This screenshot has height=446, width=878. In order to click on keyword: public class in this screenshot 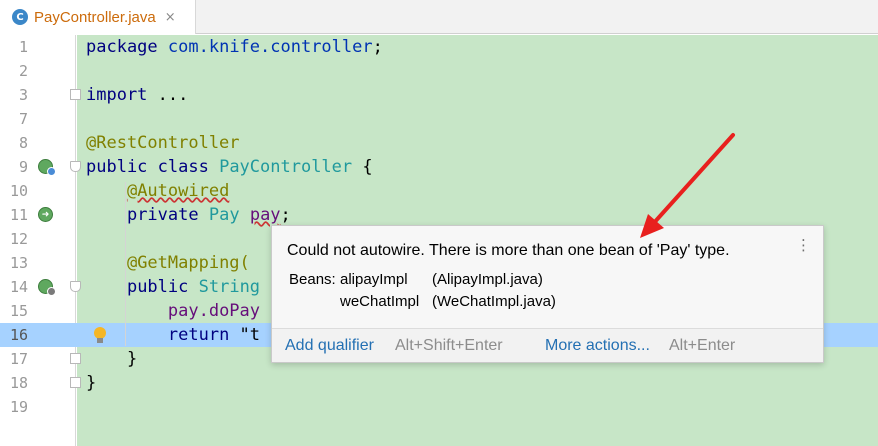, I will do `click(147, 167)`.